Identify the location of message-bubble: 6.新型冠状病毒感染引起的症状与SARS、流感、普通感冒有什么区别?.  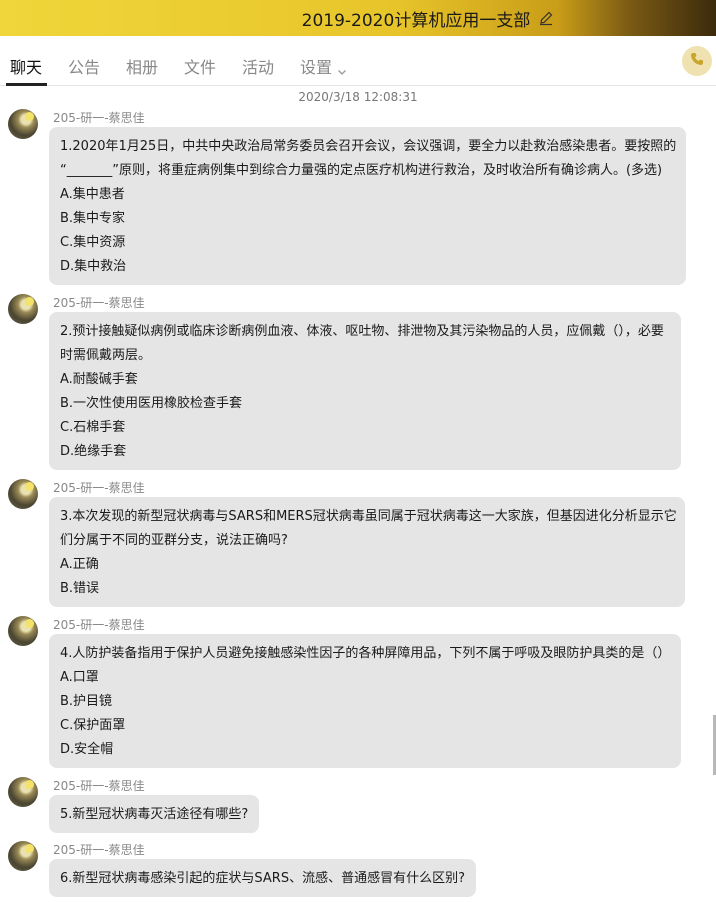
(262, 878).